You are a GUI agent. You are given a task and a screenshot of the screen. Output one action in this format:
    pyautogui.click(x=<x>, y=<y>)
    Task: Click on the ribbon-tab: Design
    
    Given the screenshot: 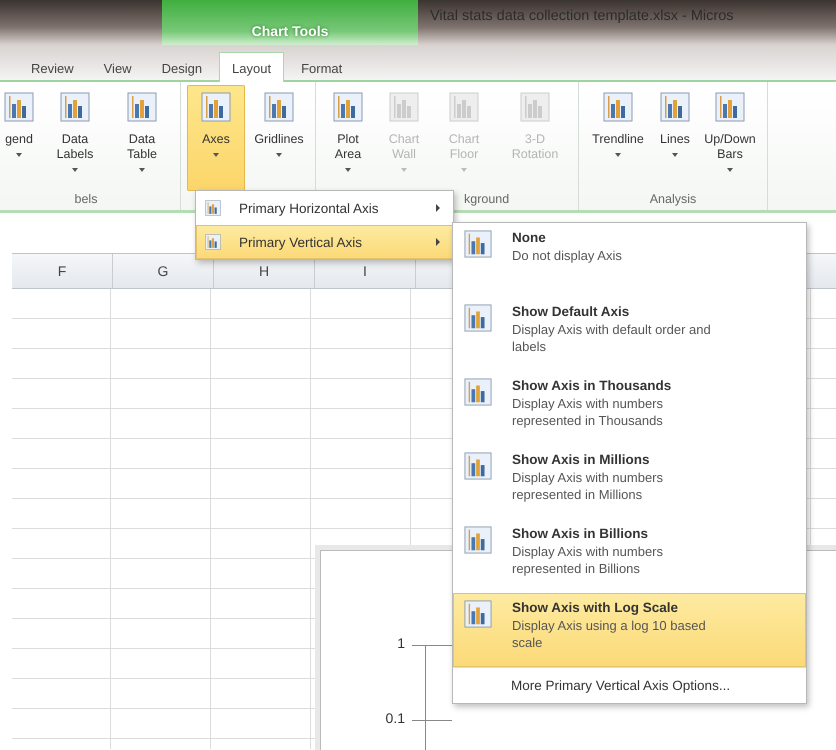 What is the action you would take?
    pyautogui.click(x=182, y=67)
    